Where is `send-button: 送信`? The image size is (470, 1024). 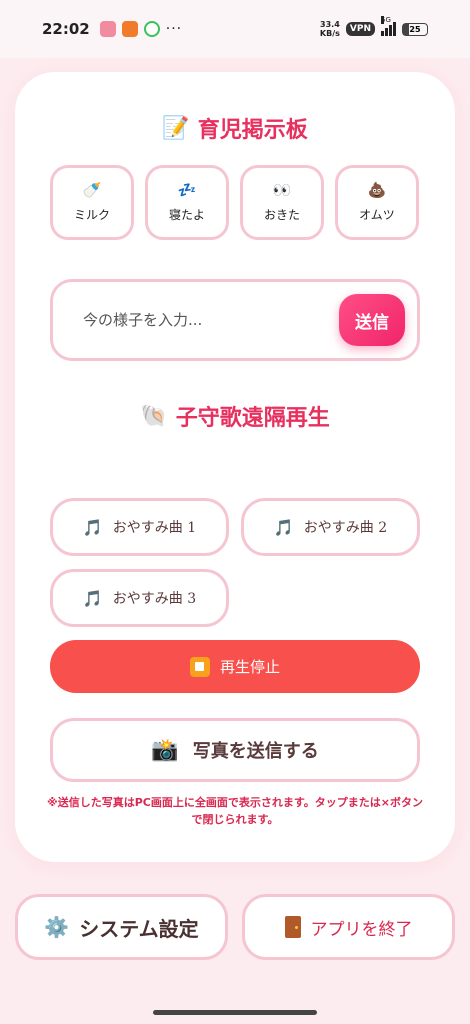 send-button: 送信 is located at coordinates (372, 320).